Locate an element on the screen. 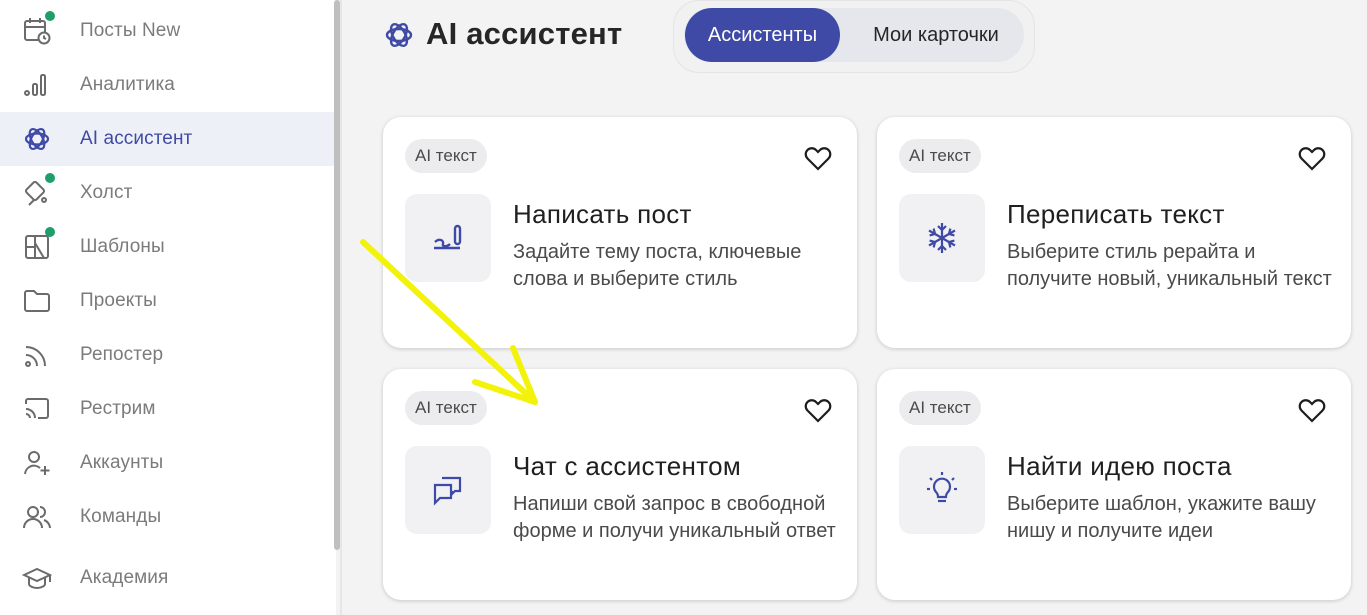  canvas-pen-icon is located at coordinates (38, 191).